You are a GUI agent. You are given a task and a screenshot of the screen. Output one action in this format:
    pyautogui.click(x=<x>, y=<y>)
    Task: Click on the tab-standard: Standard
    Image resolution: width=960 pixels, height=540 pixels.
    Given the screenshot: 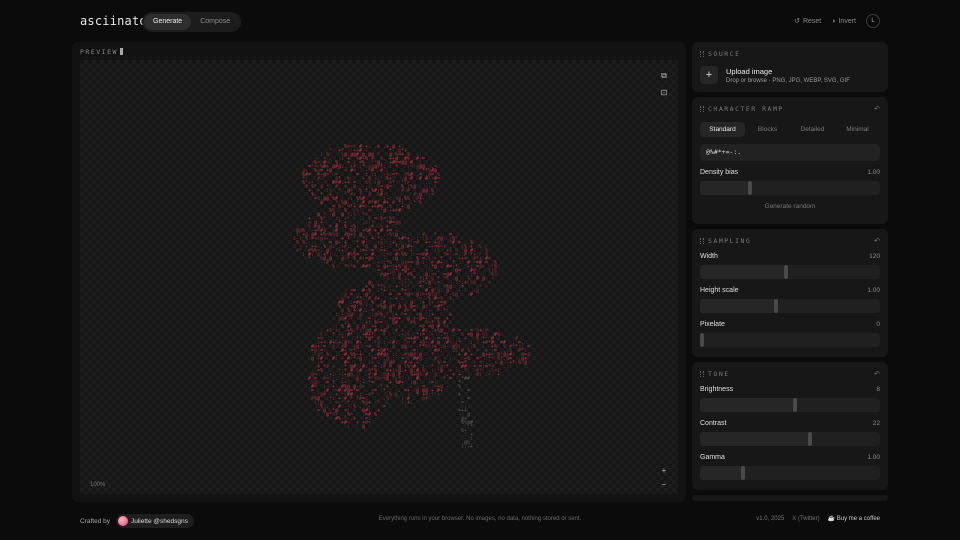 What is the action you would take?
    pyautogui.click(x=722, y=129)
    